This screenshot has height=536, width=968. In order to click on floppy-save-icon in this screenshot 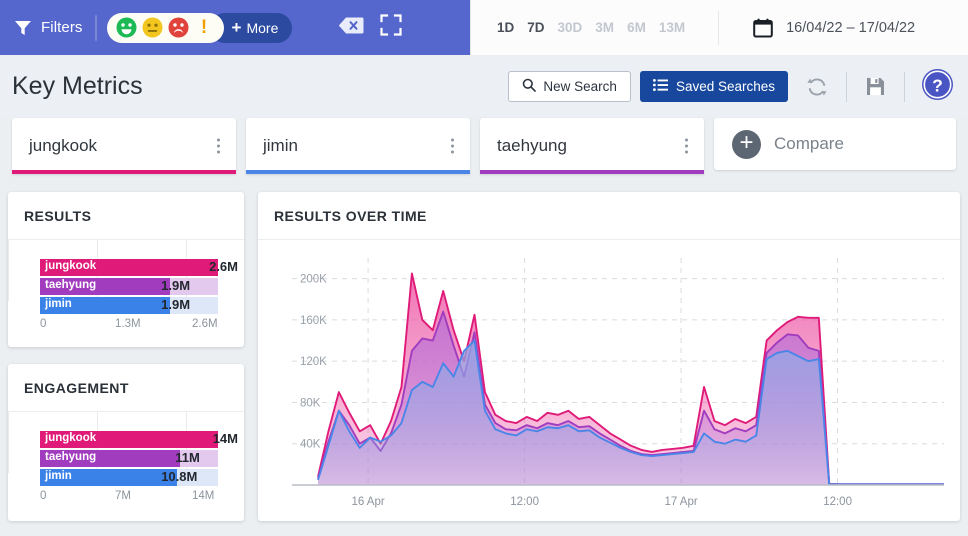, I will do `click(875, 86)`.